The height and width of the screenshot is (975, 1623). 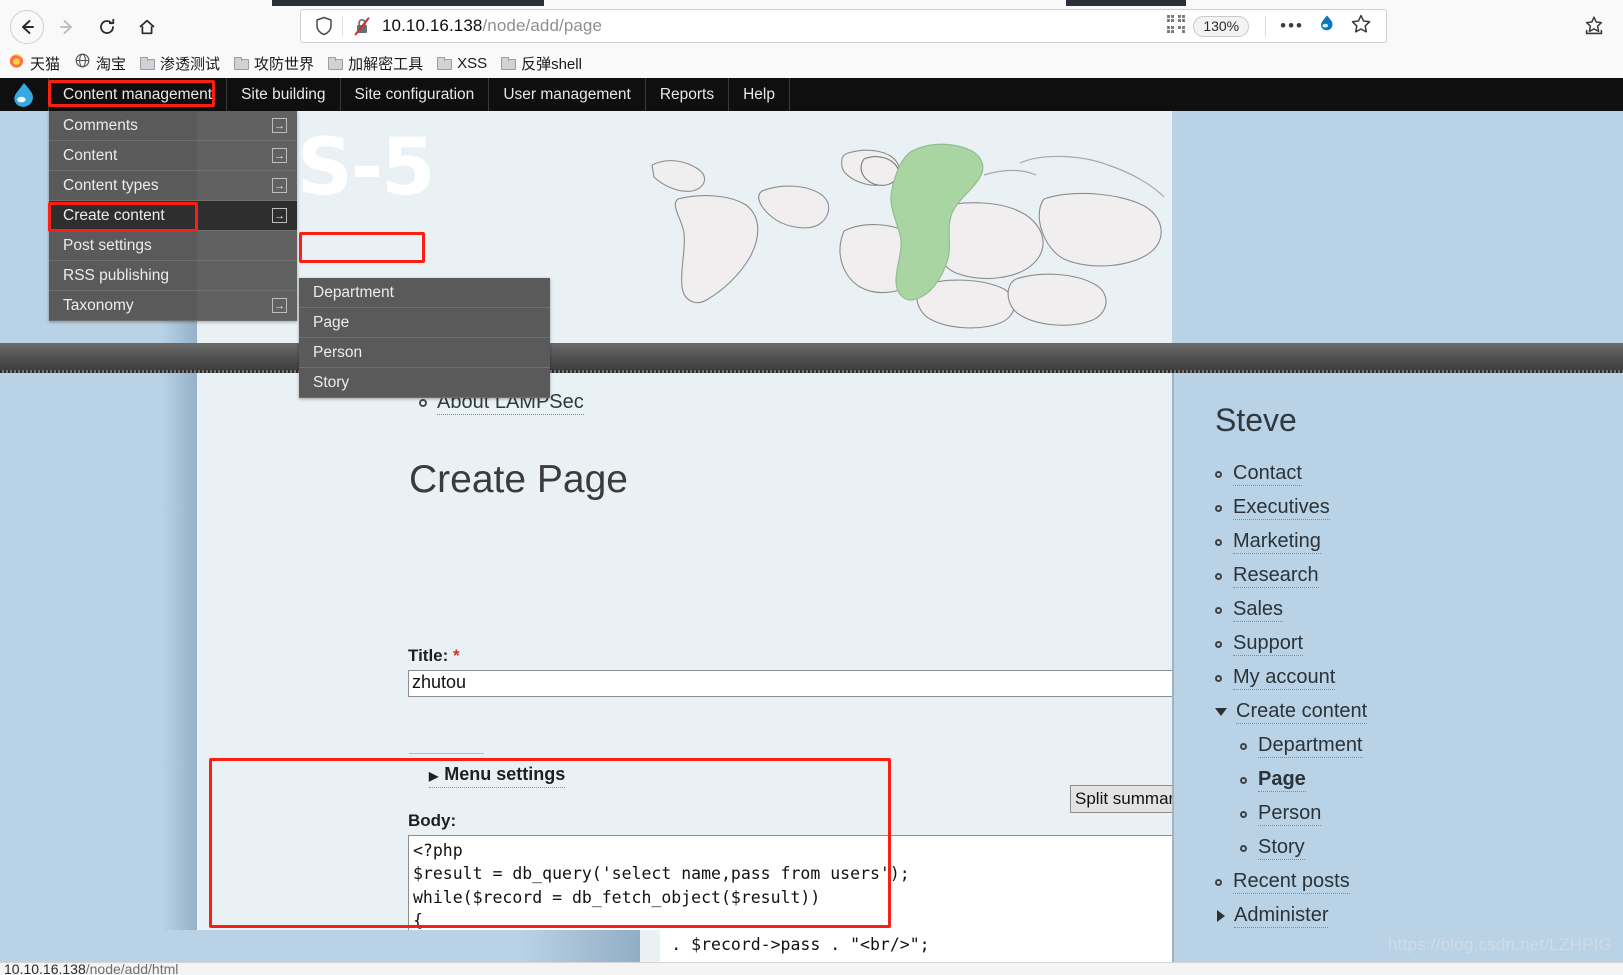 What do you see at coordinates (1267, 474) in the screenshot?
I see `sidebar-item-label: Contact` at bounding box center [1267, 474].